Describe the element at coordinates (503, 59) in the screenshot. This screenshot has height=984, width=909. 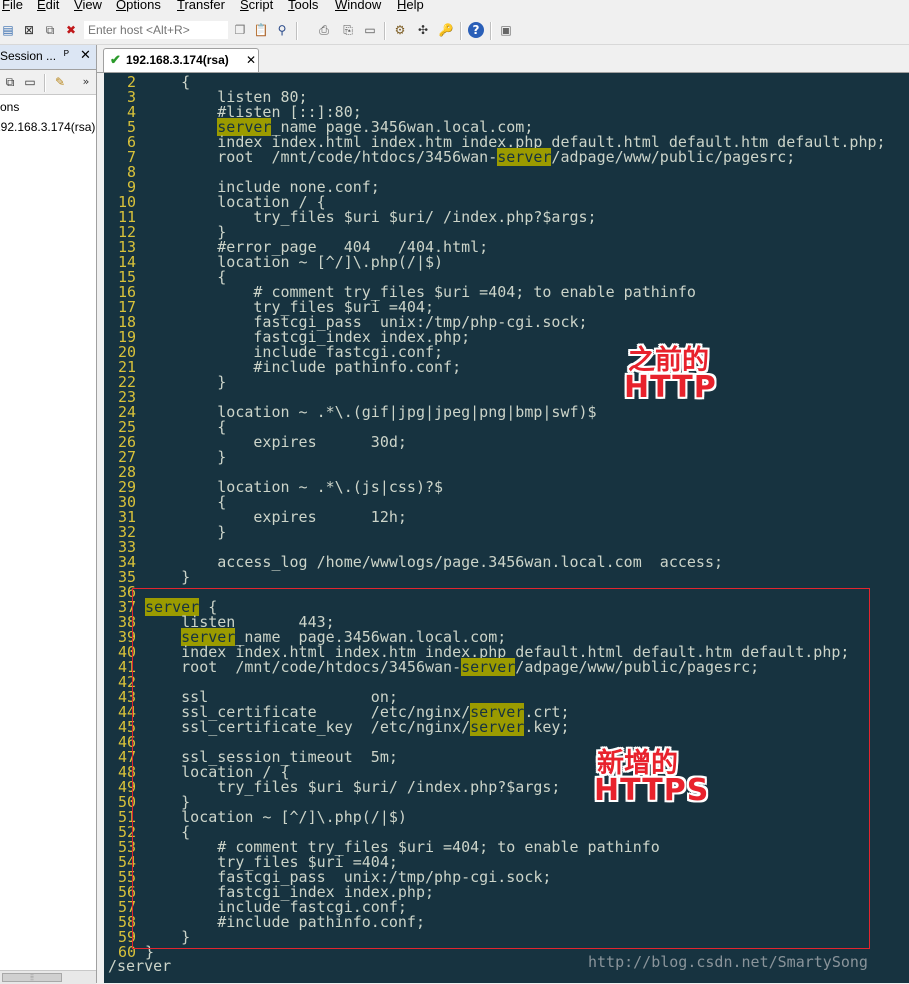
I see `tab-bar: ✔ 192.168.3.174(rsa) ✕` at that location.